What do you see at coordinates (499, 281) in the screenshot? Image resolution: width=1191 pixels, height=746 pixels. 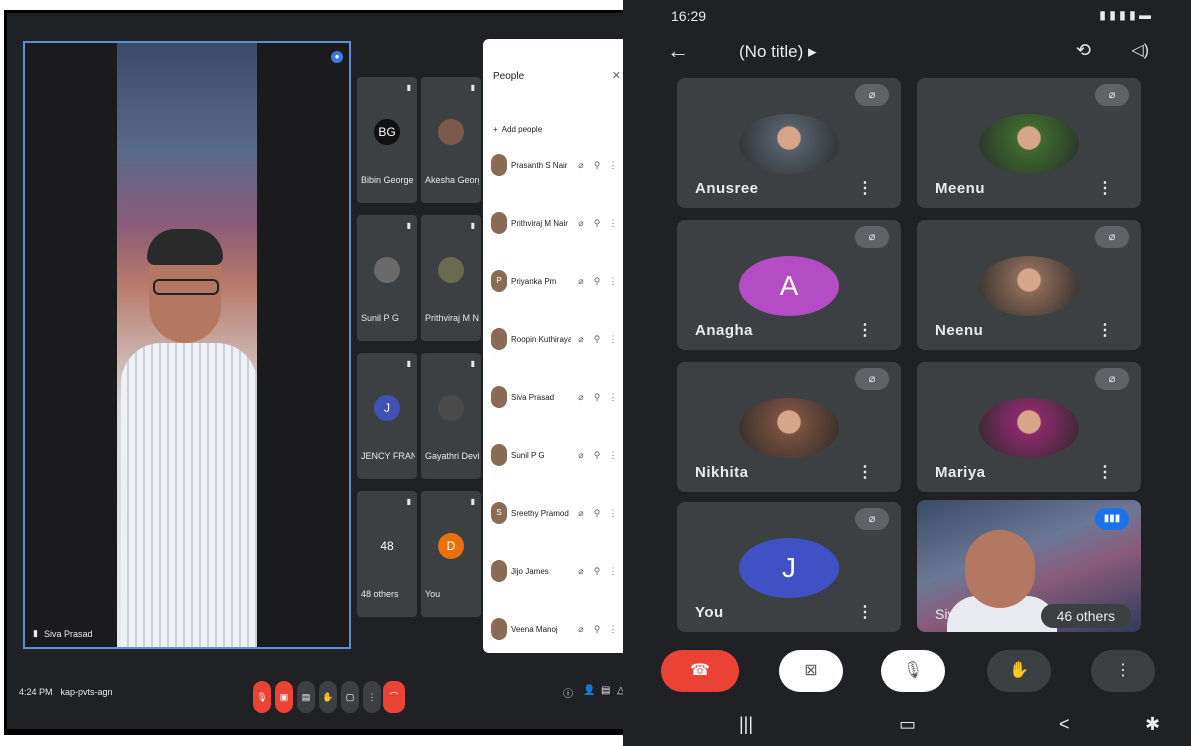 I see `avatar: P` at bounding box center [499, 281].